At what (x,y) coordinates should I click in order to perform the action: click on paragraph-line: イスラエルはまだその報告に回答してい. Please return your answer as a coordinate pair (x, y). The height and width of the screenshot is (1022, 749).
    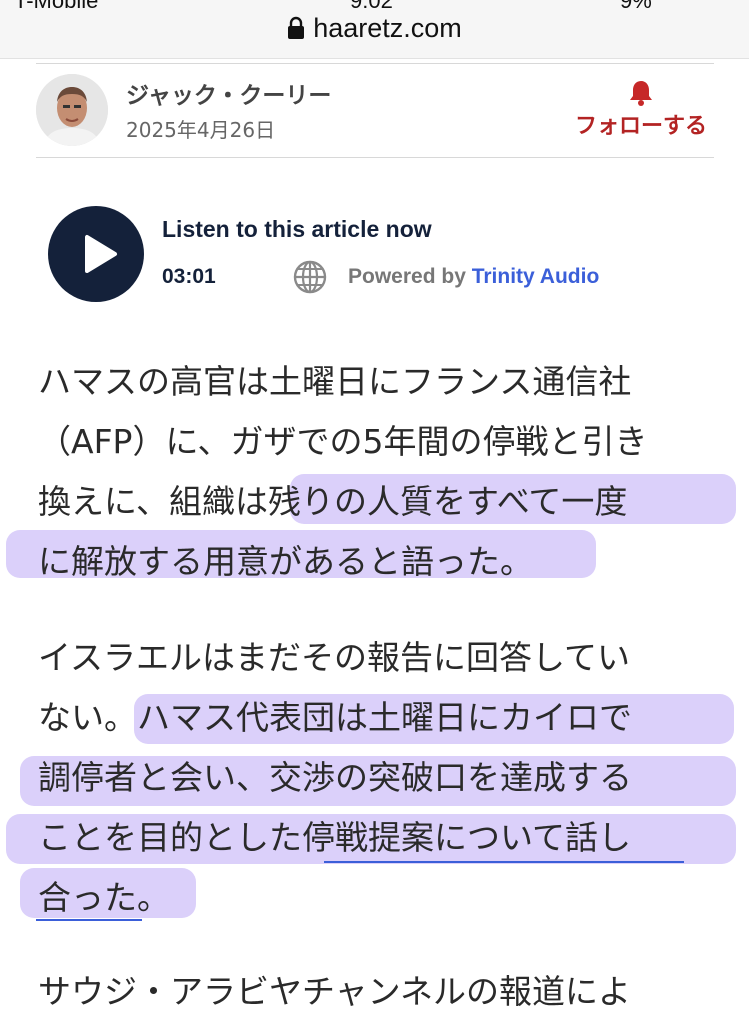
    Looking at the image, I should click on (334, 657).